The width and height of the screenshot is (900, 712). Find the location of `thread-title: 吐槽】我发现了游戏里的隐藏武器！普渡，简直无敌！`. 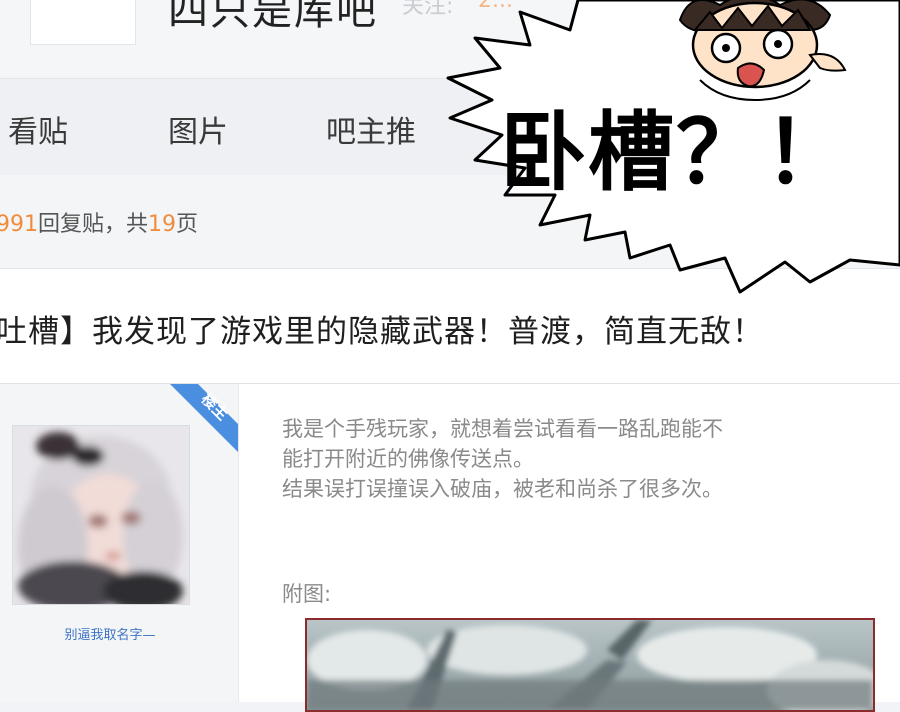

thread-title: 吐槽】我发现了游戏里的隐藏武器！普渡，简直无敌！ is located at coordinates (382, 332).